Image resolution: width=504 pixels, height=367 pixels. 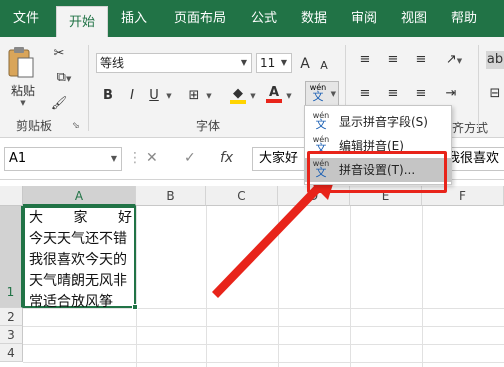 I want to click on underline-button: U, so click(x=154, y=96).